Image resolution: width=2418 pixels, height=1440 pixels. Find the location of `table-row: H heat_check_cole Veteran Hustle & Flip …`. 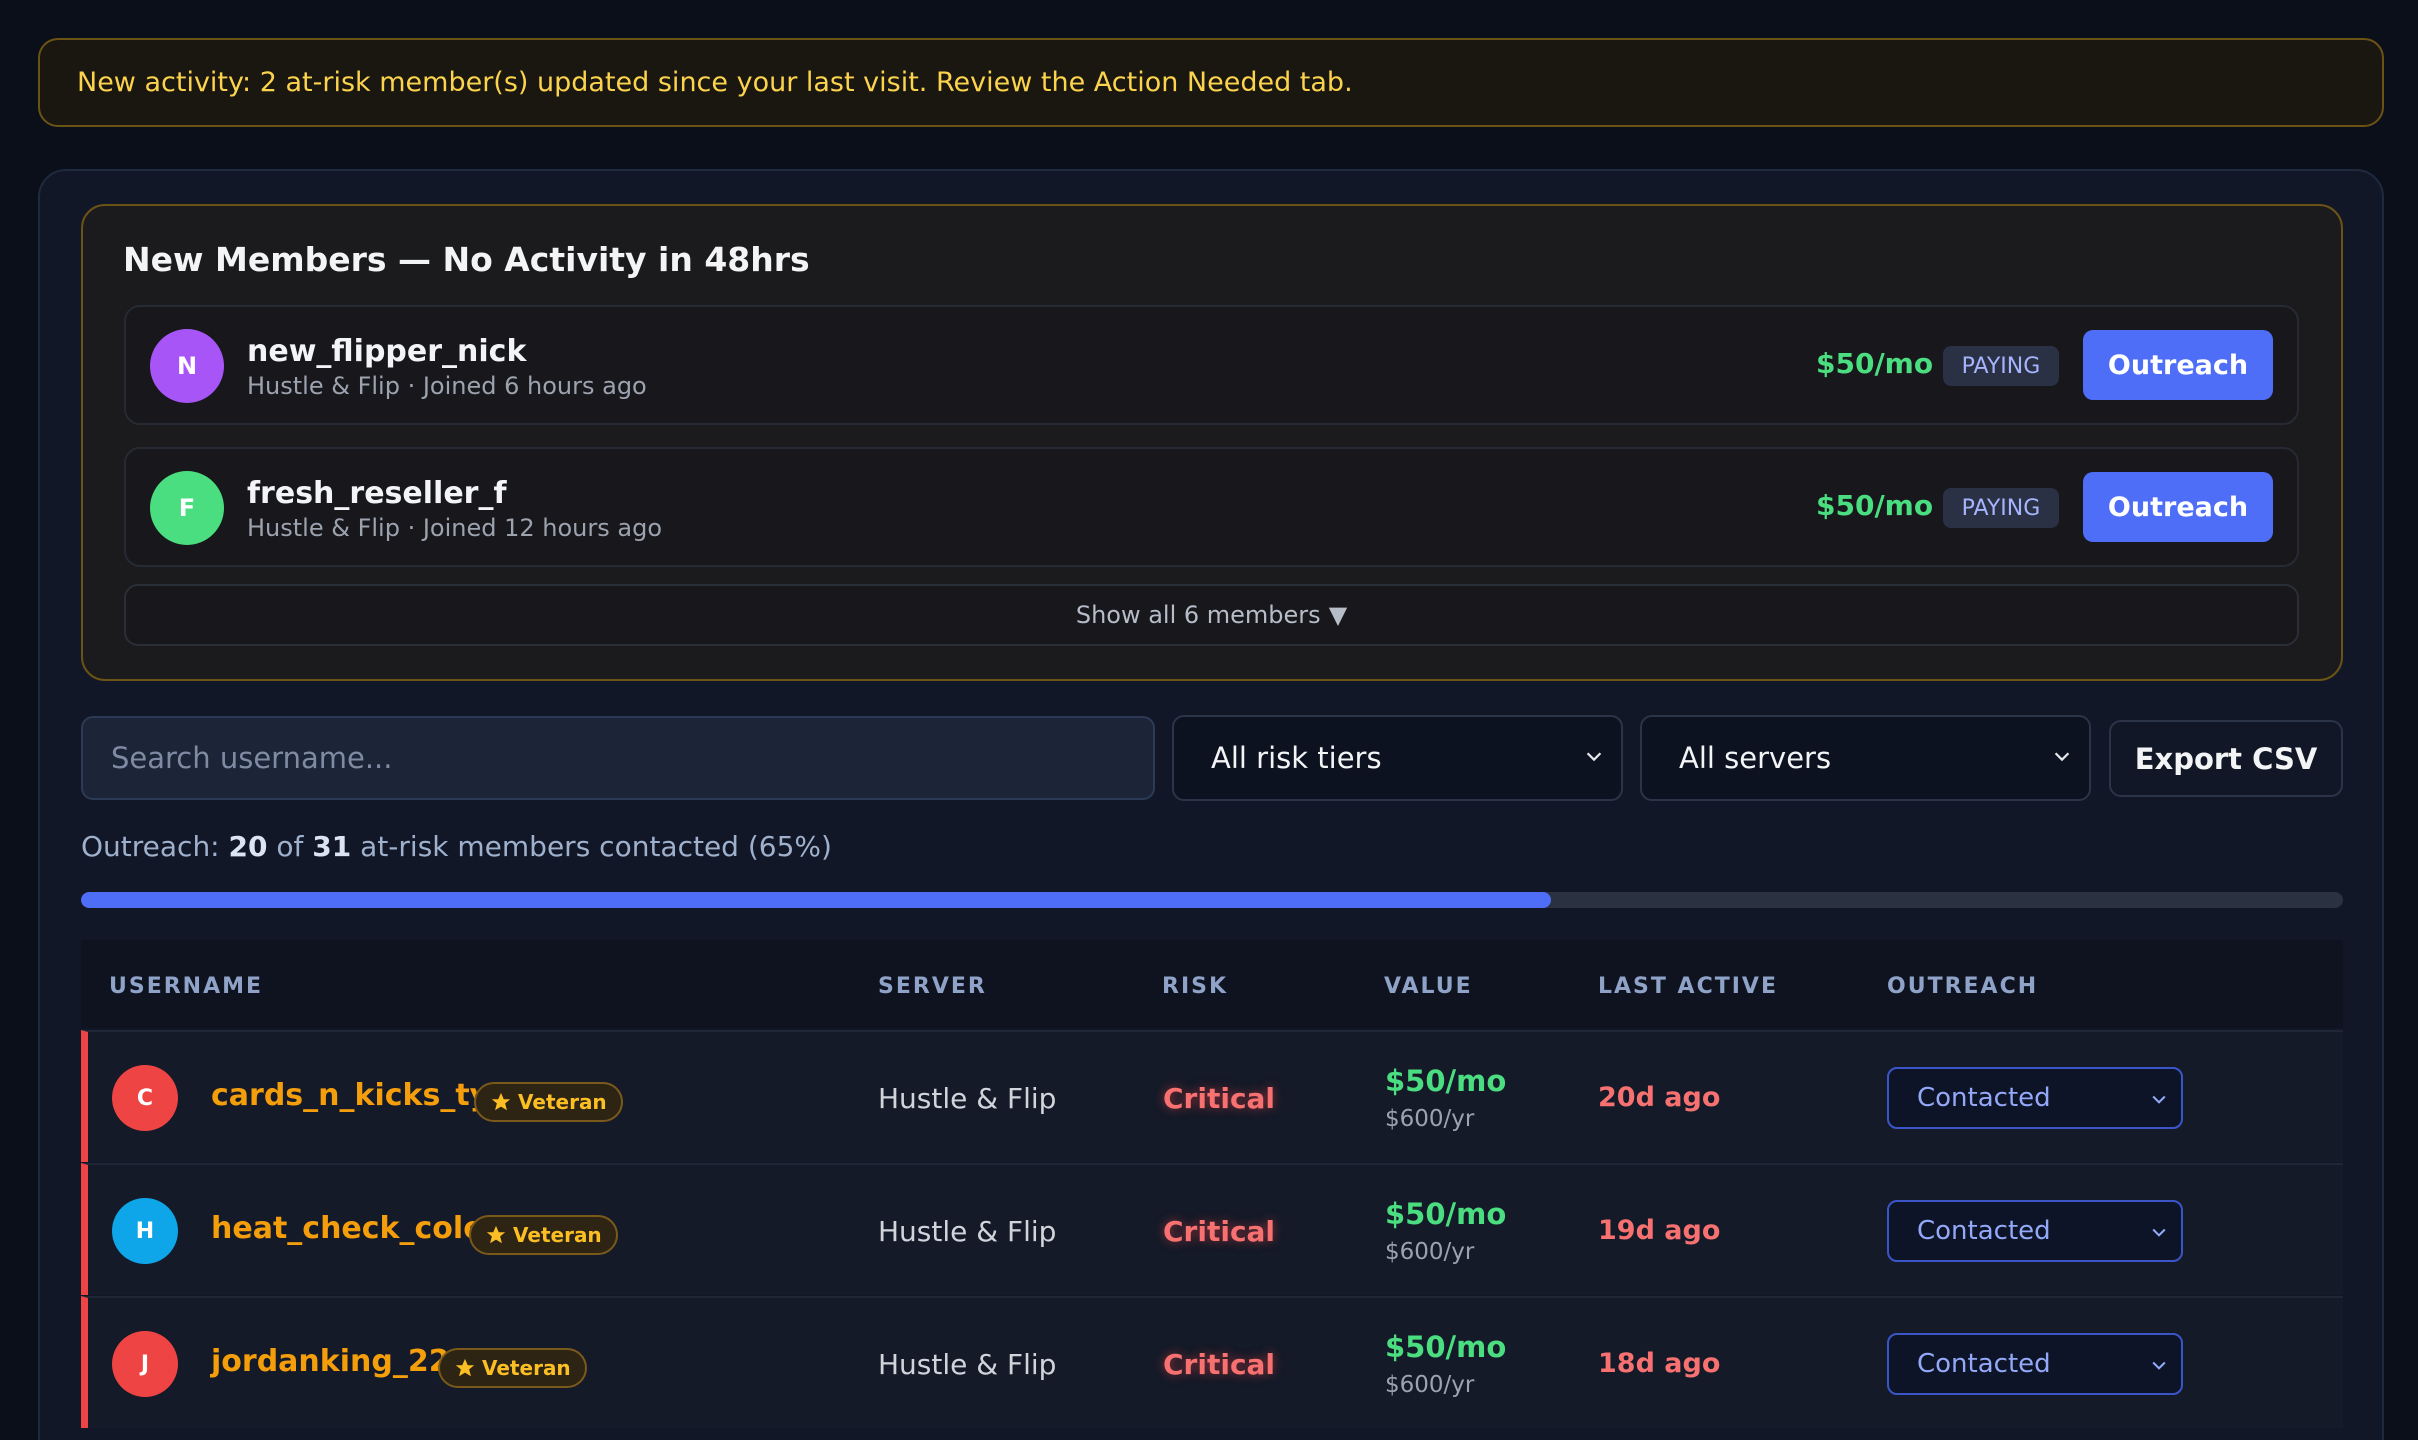

table-row: H heat_check_cole Veteran Hustle & Flip … is located at coordinates (1212, 1229).